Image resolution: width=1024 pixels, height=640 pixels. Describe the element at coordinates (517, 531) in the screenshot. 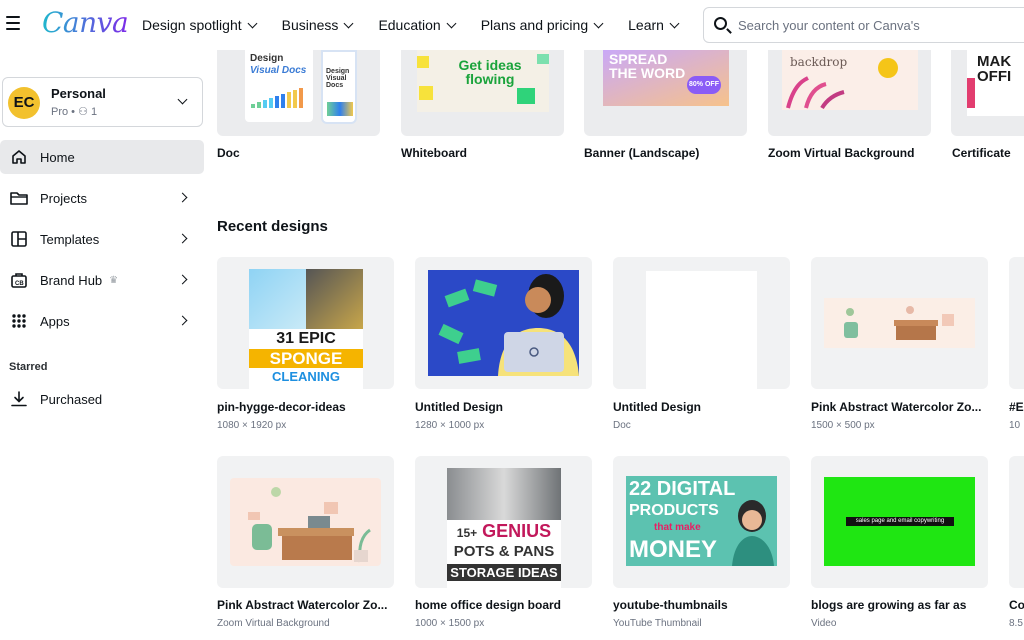

I see `thumb-text: GENIUS` at that location.